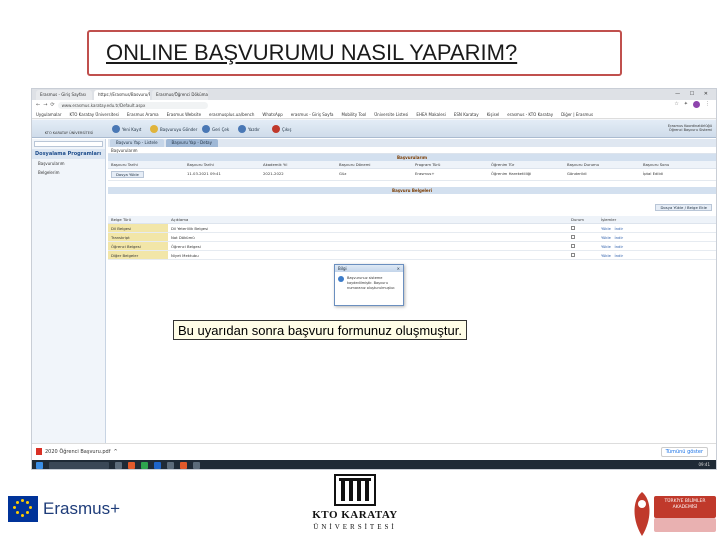 The height and width of the screenshot is (540, 720). Describe the element at coordinates (222, 175) in the screenshot. I see `summary-cell: 11.03.2021 09:41` at that location.